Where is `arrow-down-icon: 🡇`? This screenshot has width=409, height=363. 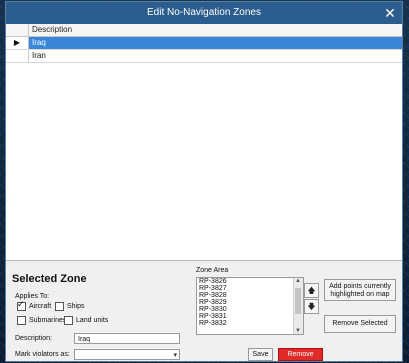 arrow-down-icon: 🡇 is located at coordinates (311, 306).